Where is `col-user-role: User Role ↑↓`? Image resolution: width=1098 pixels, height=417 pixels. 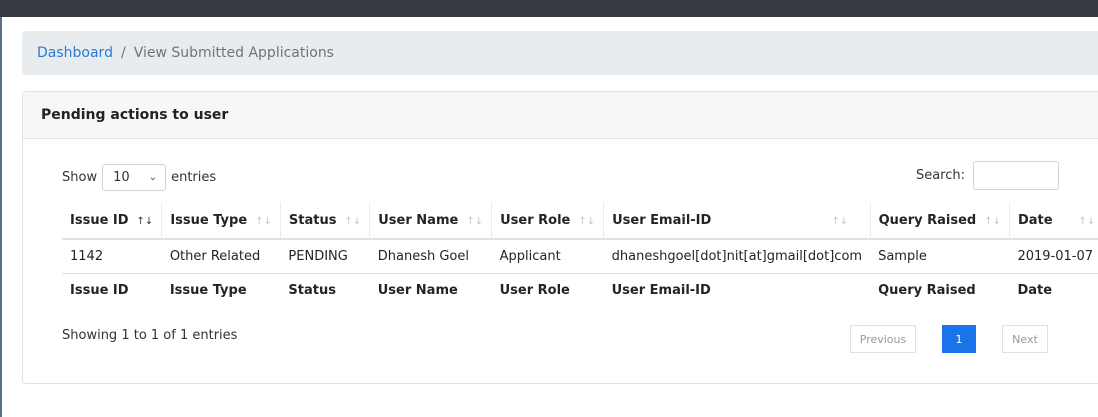 col-user-role: User Role ↑↓ is located at coordinates (548, 221).